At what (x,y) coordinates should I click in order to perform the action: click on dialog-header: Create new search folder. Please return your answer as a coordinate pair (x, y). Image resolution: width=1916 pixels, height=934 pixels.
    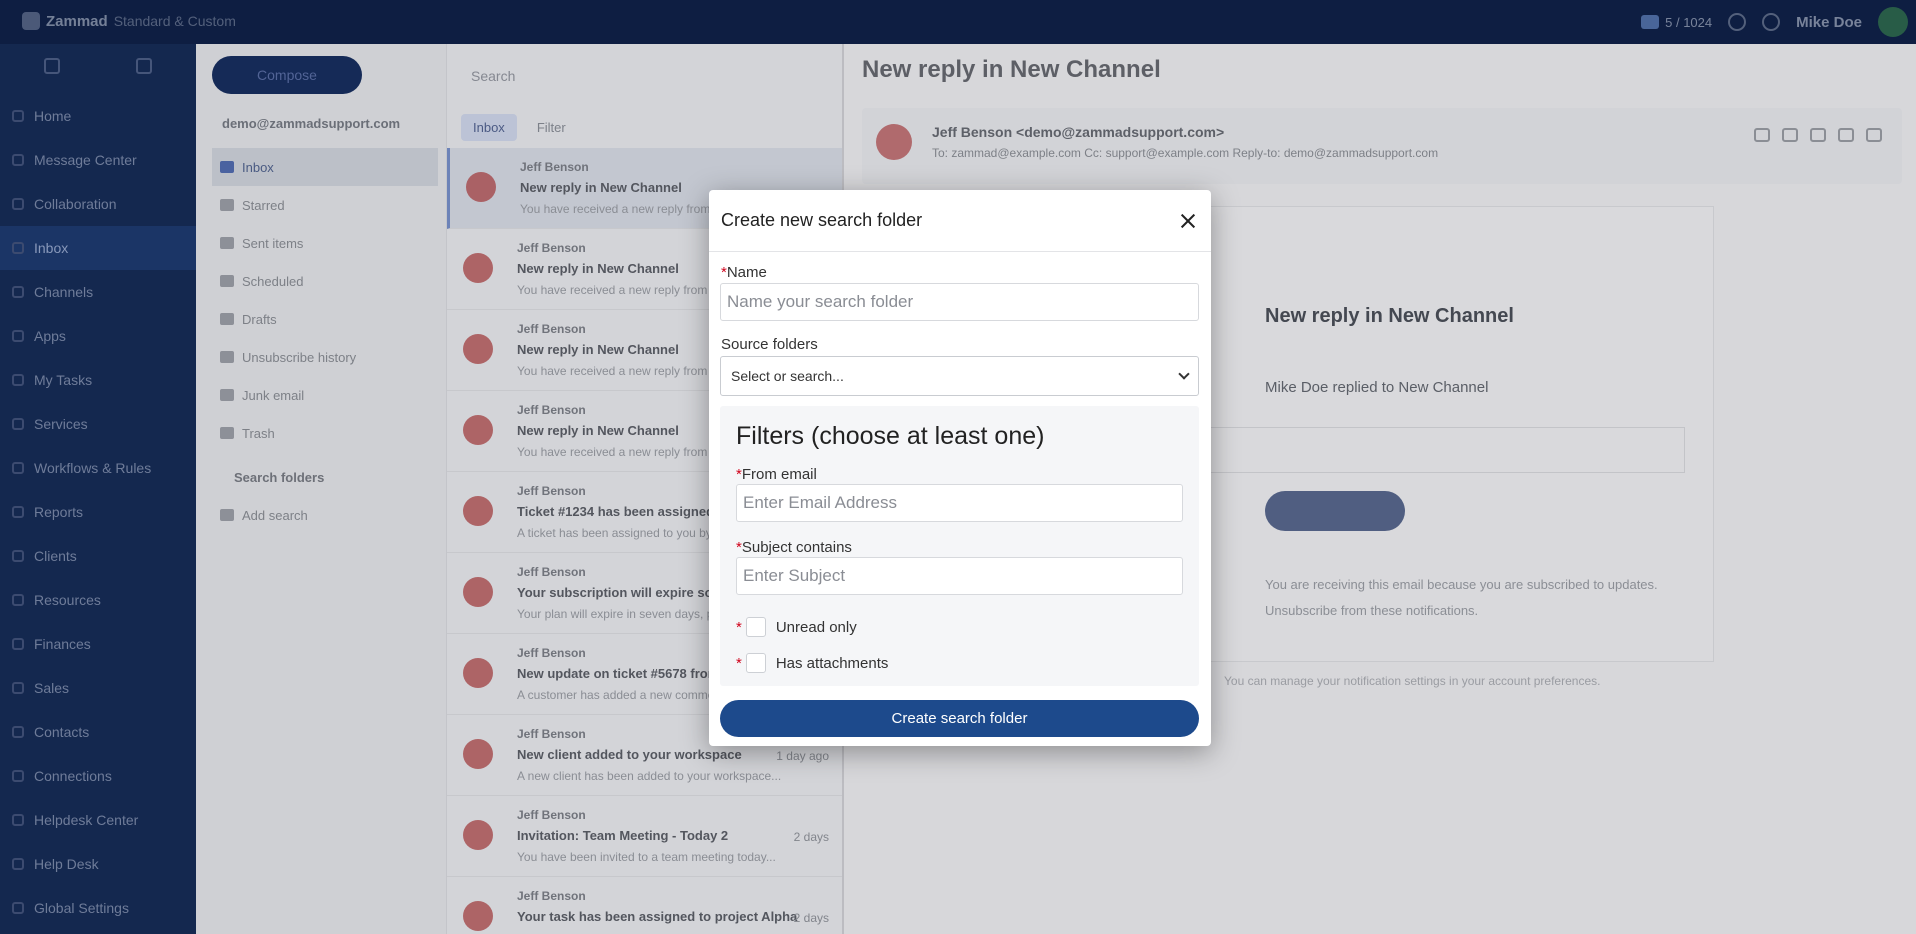
    Looking at the image, I should click on (960, 221).